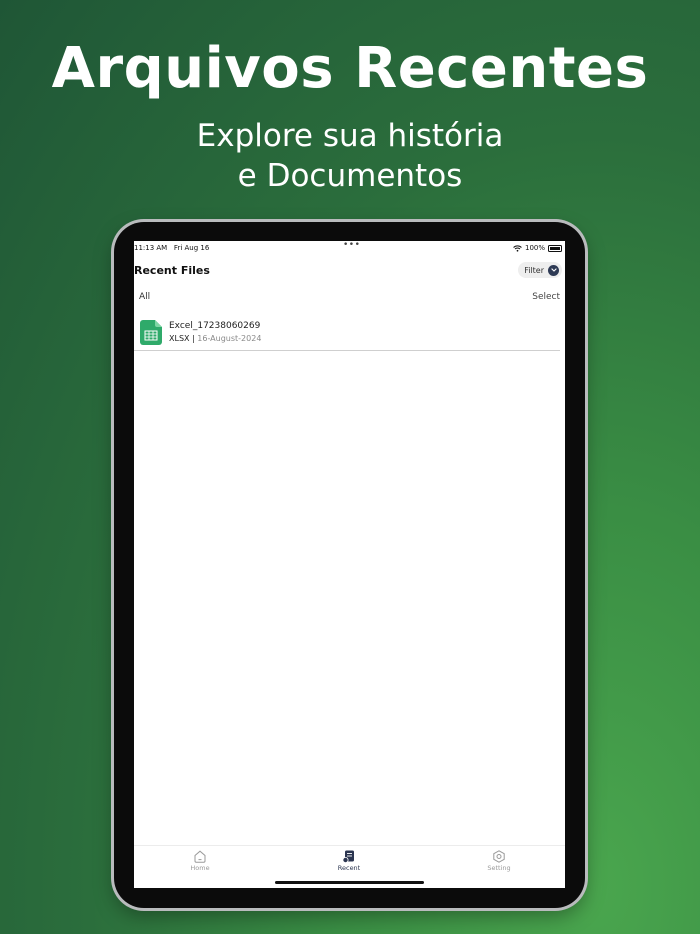 This screenshot has width=700, height=934. I want to click on tab-recent-label: Recent, so click(349, 868).